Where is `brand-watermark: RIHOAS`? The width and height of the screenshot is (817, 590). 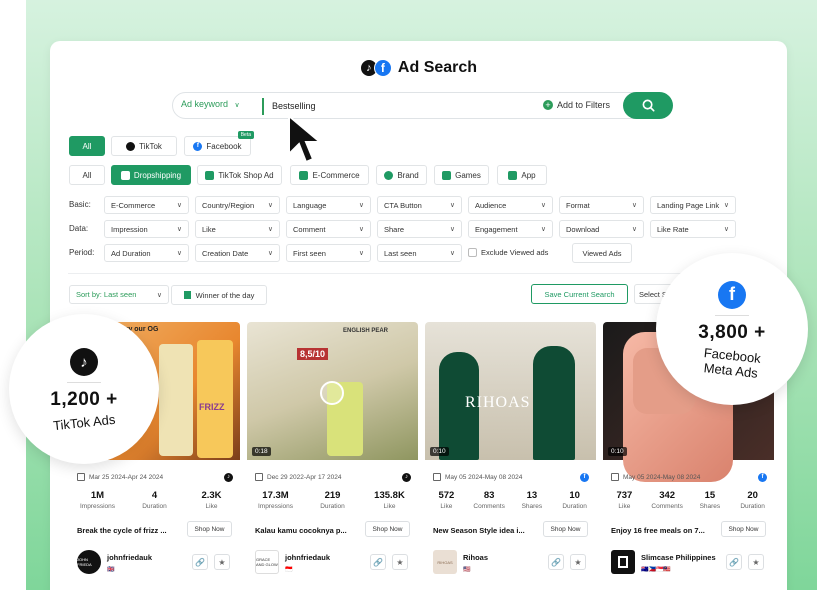 brand-watermark: RIHOAS is located at coordinates (498, 402).